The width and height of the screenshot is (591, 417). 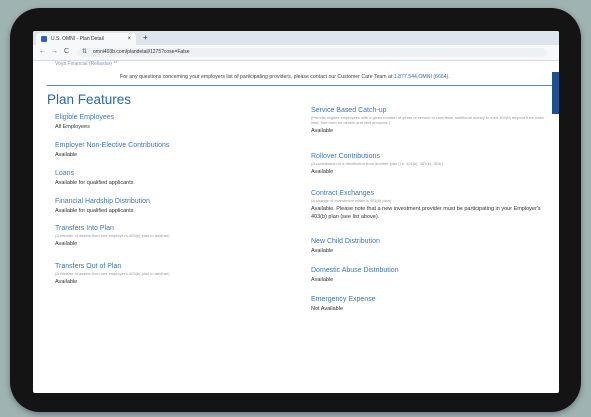 I want to click on feature-name: Domestic Abuse Distribution, so click(x=355, y=270).